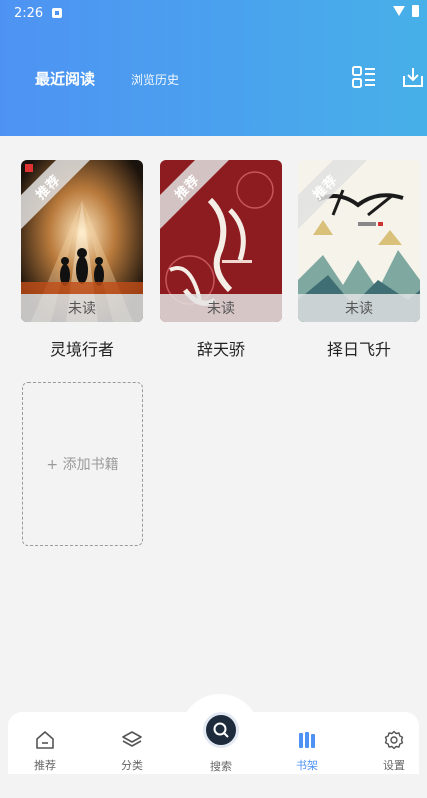  What do you see at coordinates (364, 77) in the screenshot?
I see `list-view-icon` at bounding box center [364, 77].